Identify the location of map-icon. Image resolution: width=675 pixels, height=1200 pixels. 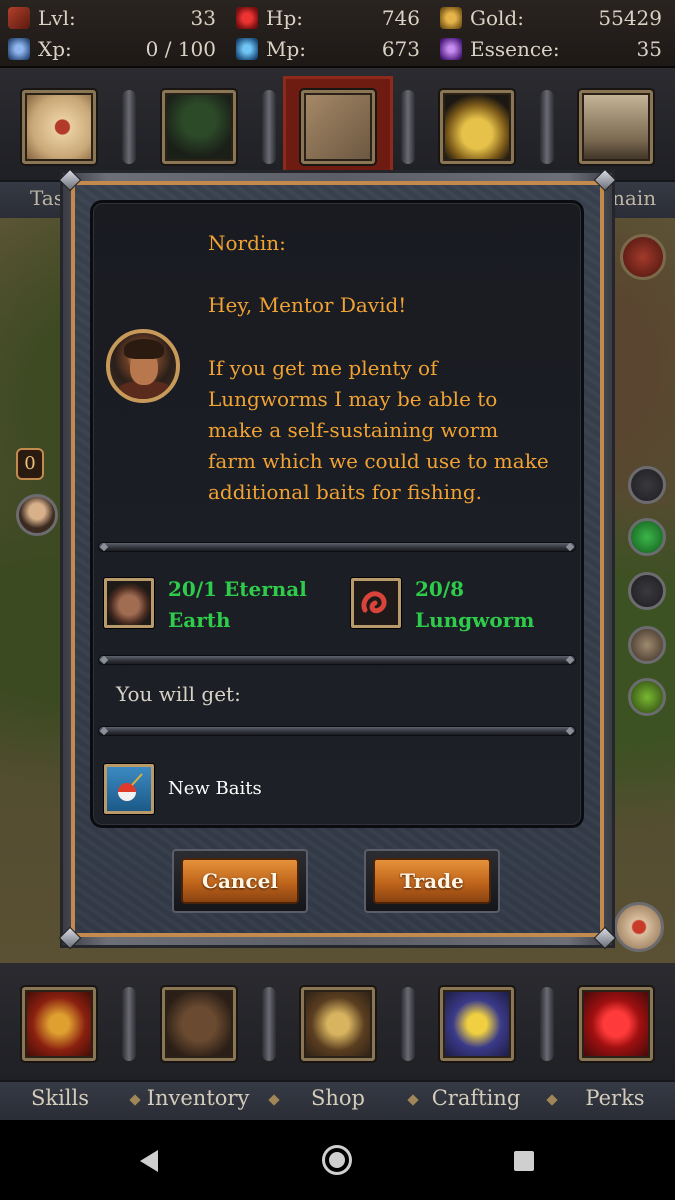
(338, 127).